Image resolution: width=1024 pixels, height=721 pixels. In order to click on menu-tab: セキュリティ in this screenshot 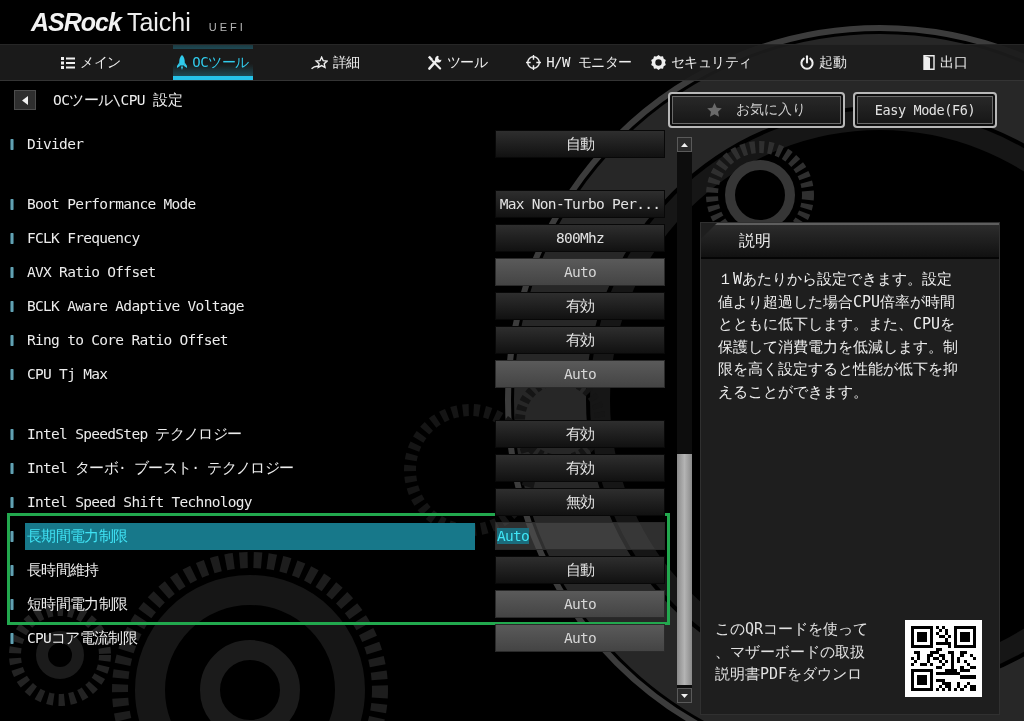, I will do `click(701, 62)`.